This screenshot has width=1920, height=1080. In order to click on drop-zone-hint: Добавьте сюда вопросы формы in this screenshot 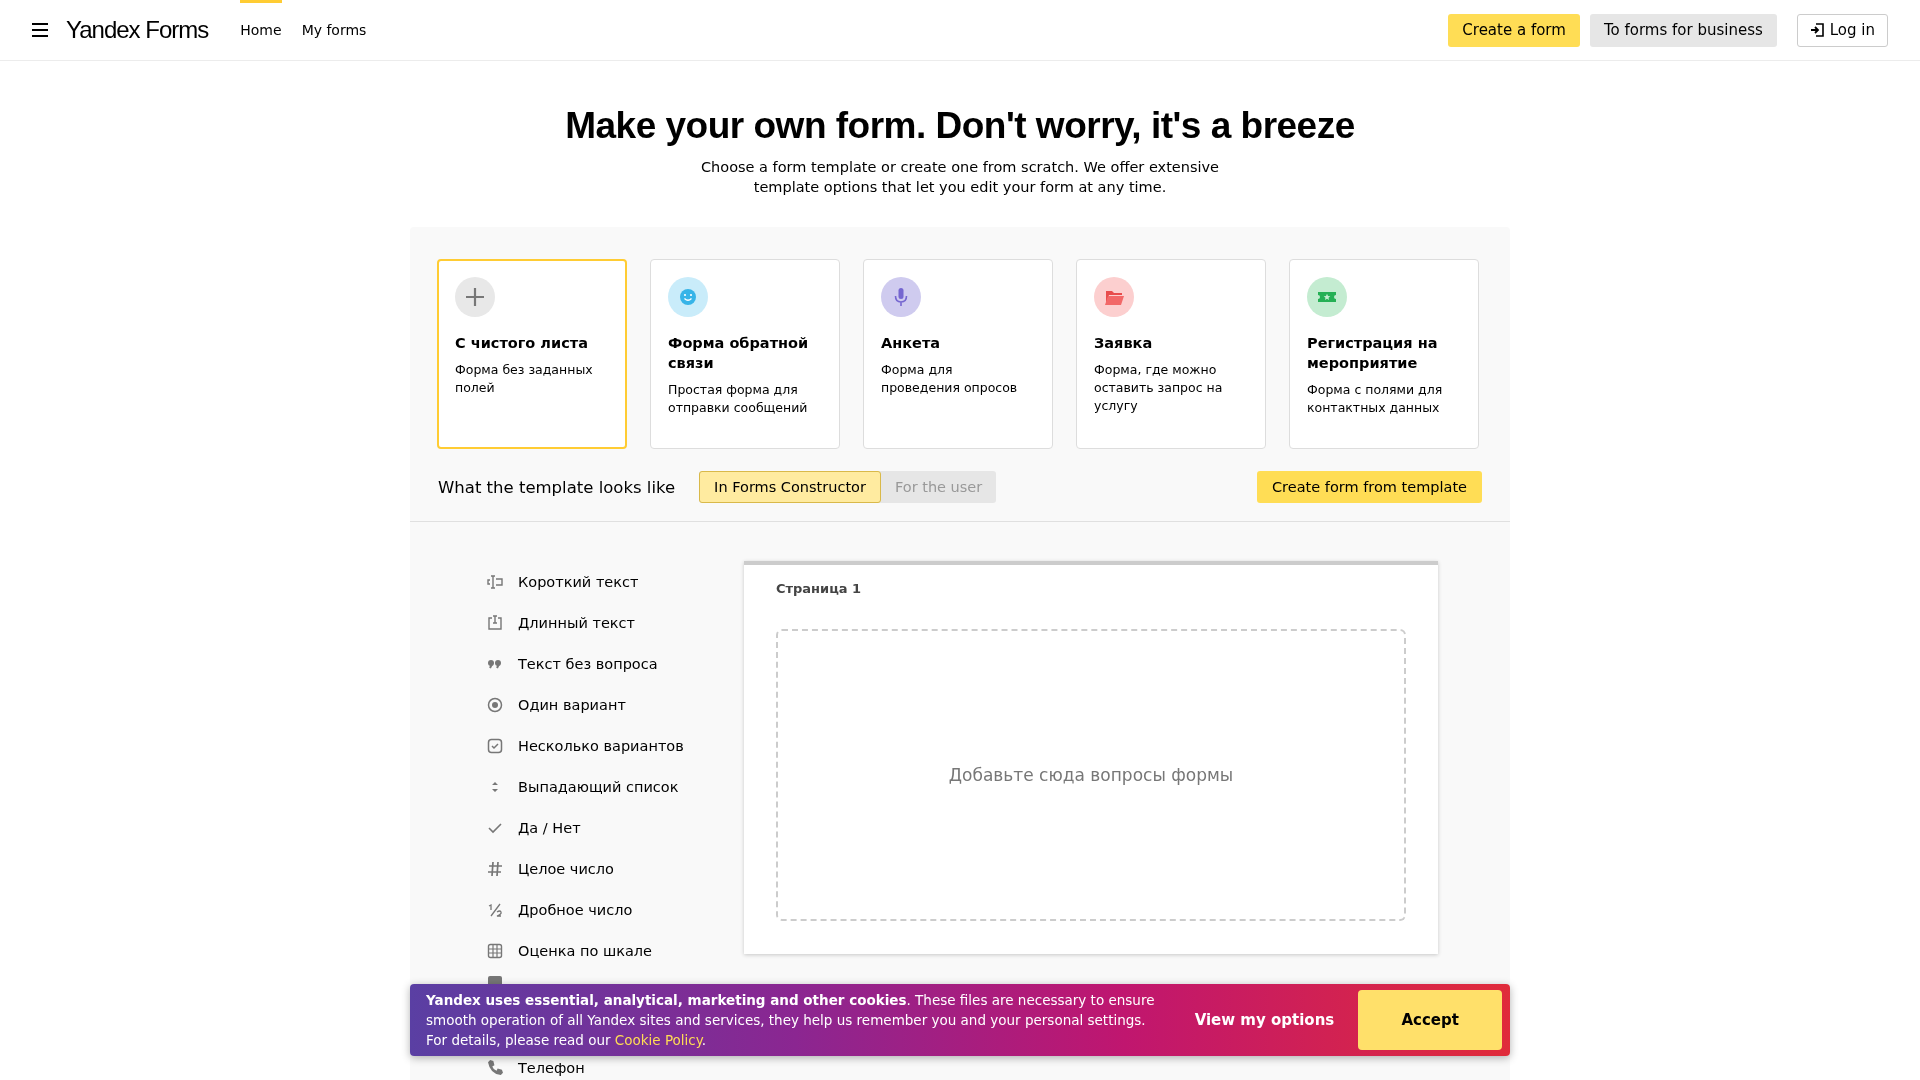, I will do `click(1091, 775)`.